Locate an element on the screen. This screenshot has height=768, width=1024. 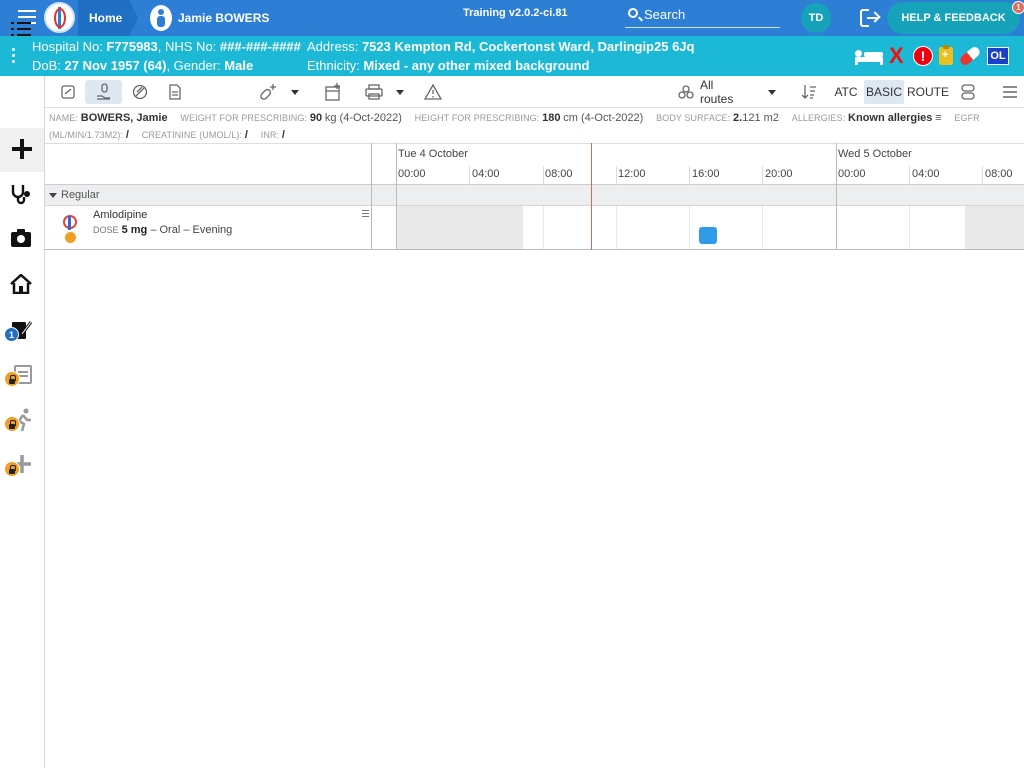
breadcrumb-home: Home is located at coordinates (108, 18).